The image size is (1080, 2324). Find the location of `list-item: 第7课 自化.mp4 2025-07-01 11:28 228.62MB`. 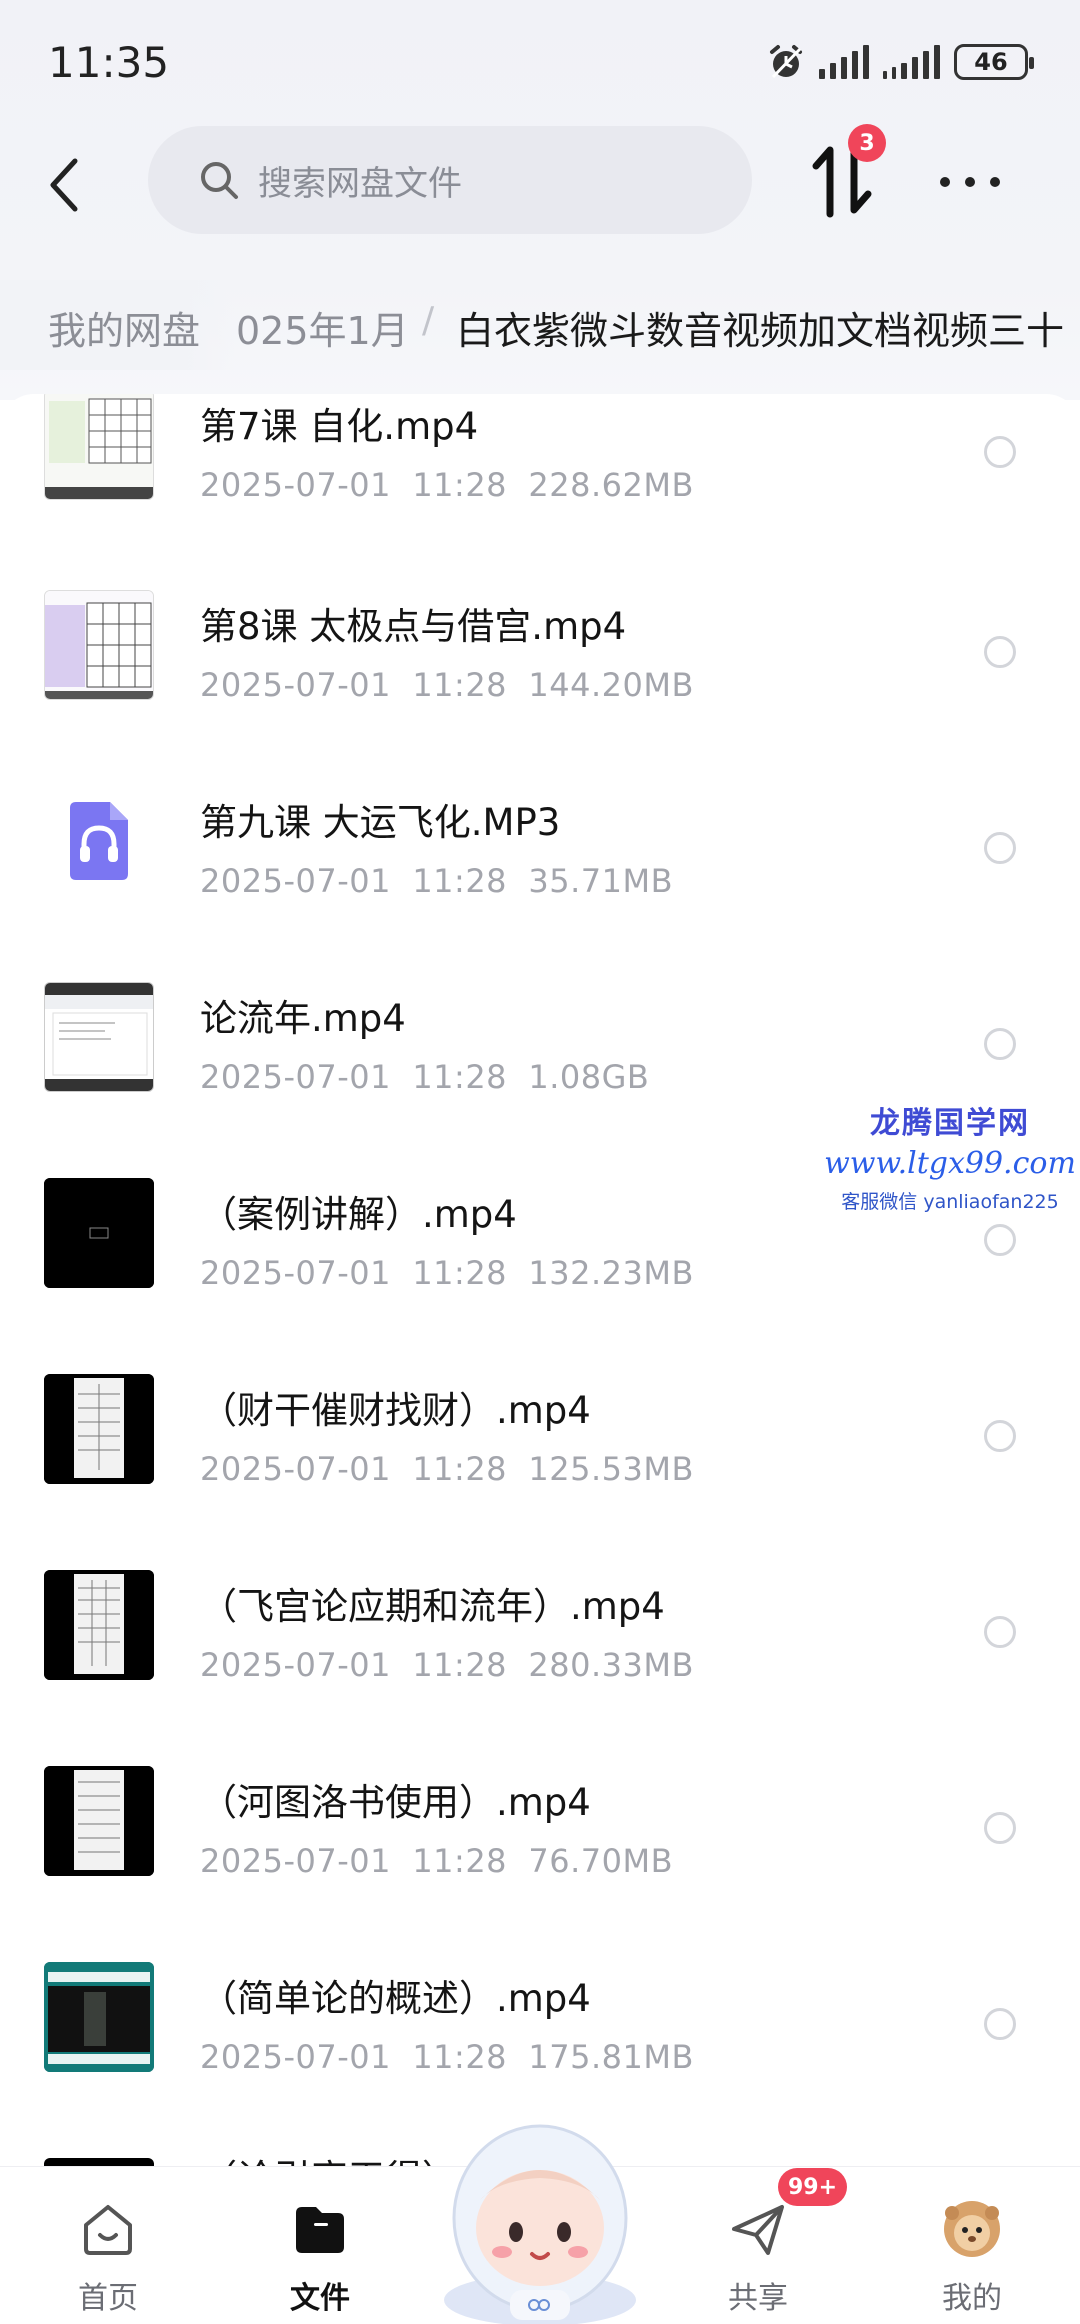

list-item: 第7课 自化.mp4 2025-07-01 11:28 228.62MB is located at coordinates (540, 492).